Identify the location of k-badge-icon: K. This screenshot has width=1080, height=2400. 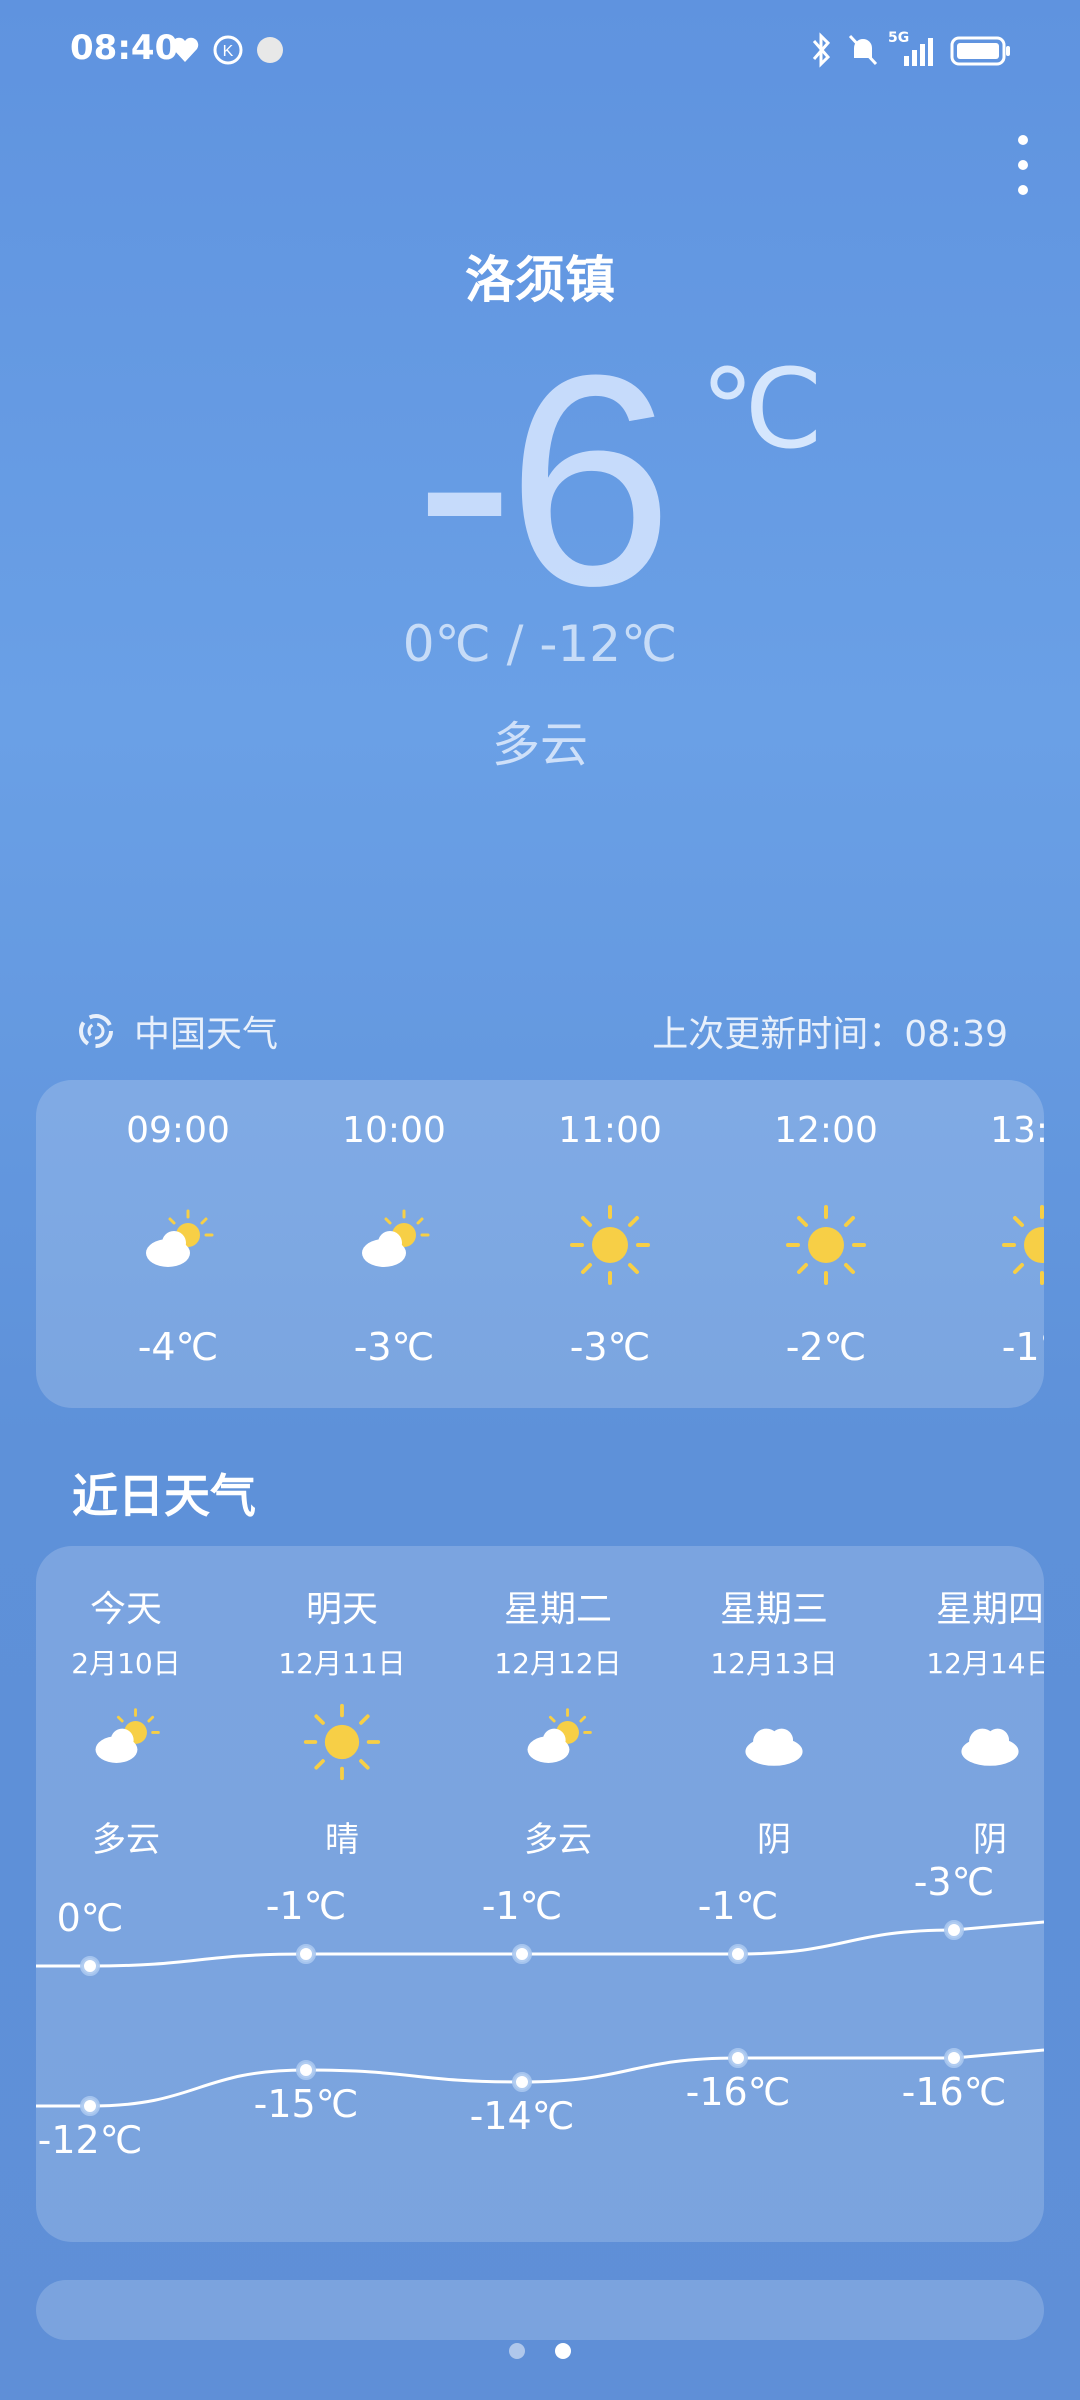
(228, 50).